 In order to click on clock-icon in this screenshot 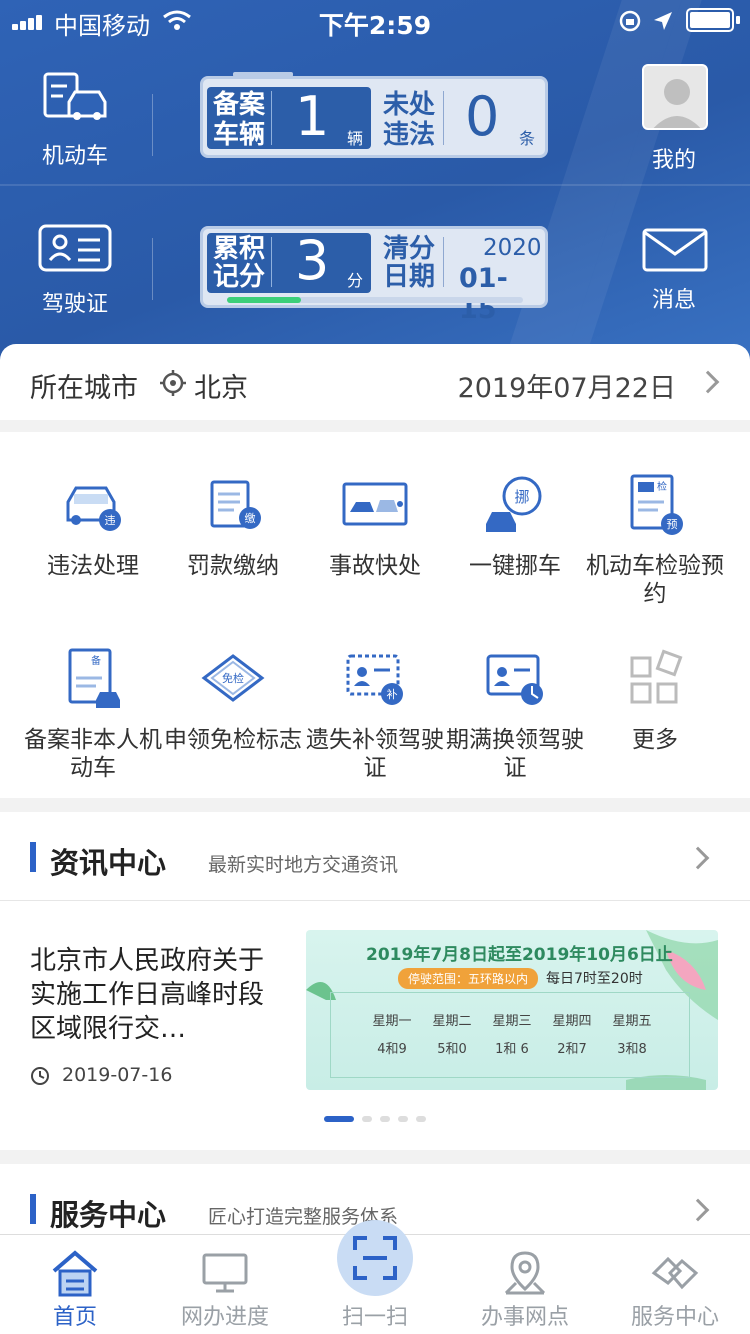, I will do `click(40, 1076)`.